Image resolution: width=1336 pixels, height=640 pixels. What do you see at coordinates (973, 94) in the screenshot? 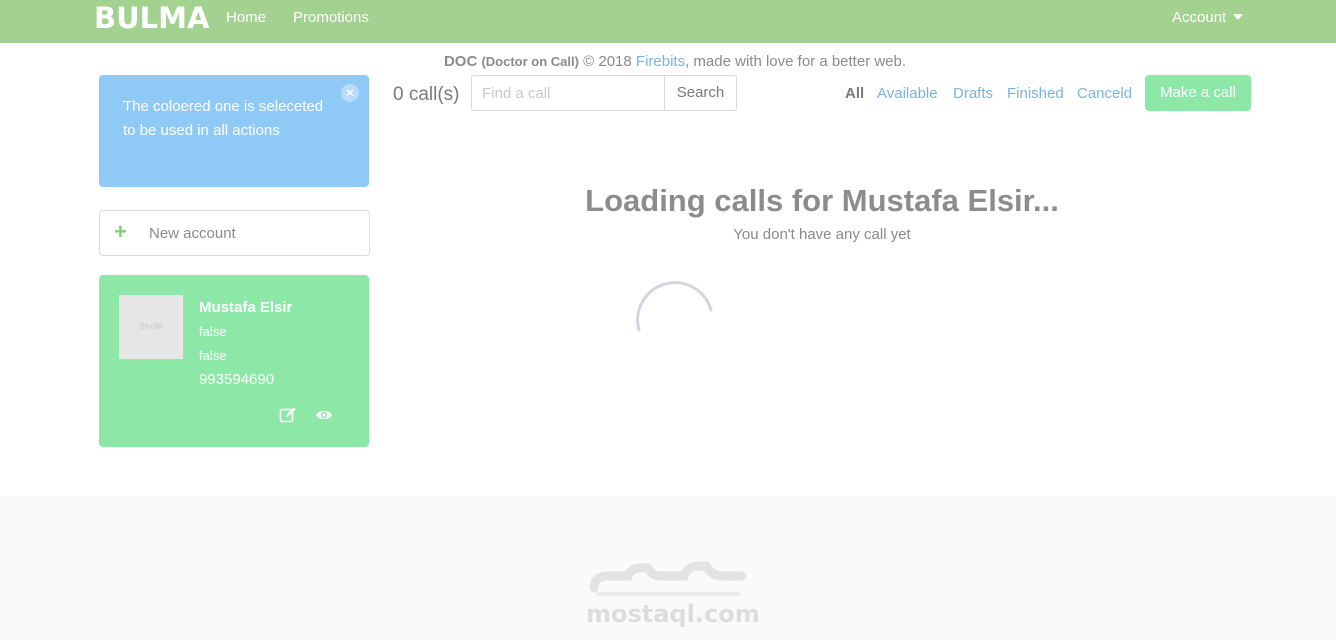
I see `filter-drafts: Drafts` at bounding box center [973, 94].